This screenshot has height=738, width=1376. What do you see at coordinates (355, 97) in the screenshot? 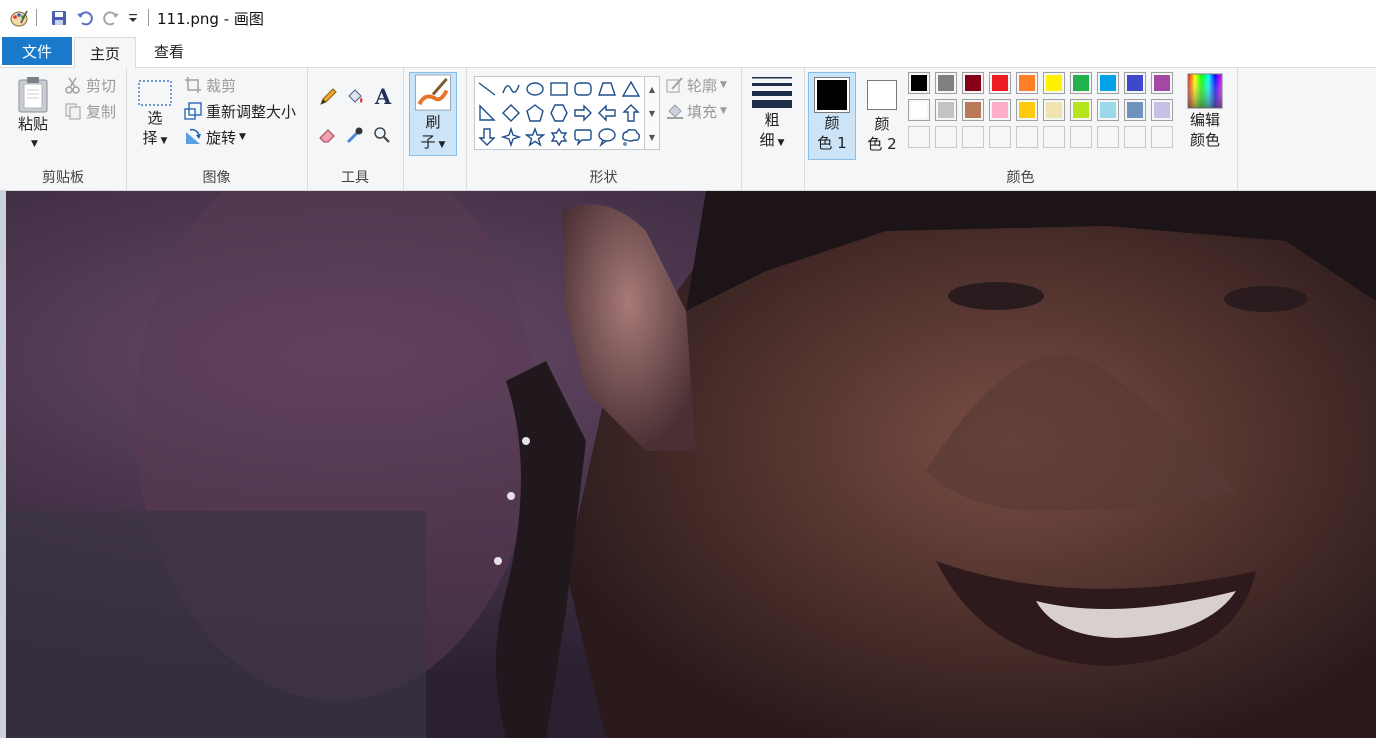
I see `fill-bucket-icon` at bounding box center [355, 97].